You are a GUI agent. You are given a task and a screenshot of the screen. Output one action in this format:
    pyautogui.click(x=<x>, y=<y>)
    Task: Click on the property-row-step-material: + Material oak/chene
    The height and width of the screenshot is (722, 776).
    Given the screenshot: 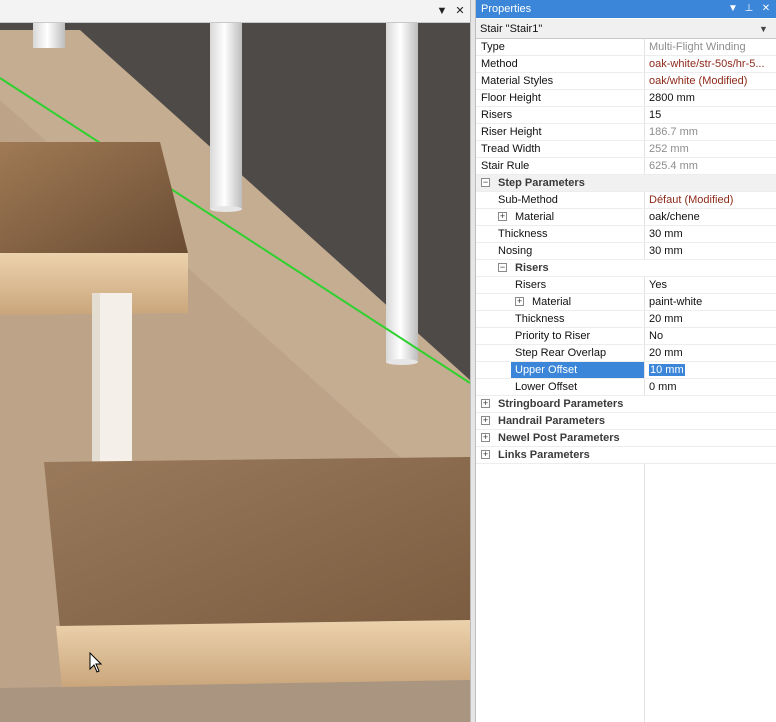 What is the action you would take?
    pyautogui.click(x=626, y=217)
    